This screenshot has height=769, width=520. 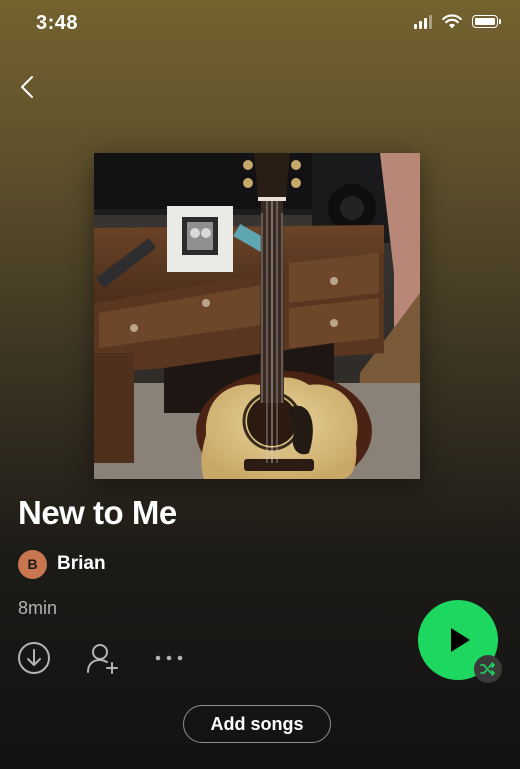 I want to click on wifi-icon, so click(x=452, y=21).